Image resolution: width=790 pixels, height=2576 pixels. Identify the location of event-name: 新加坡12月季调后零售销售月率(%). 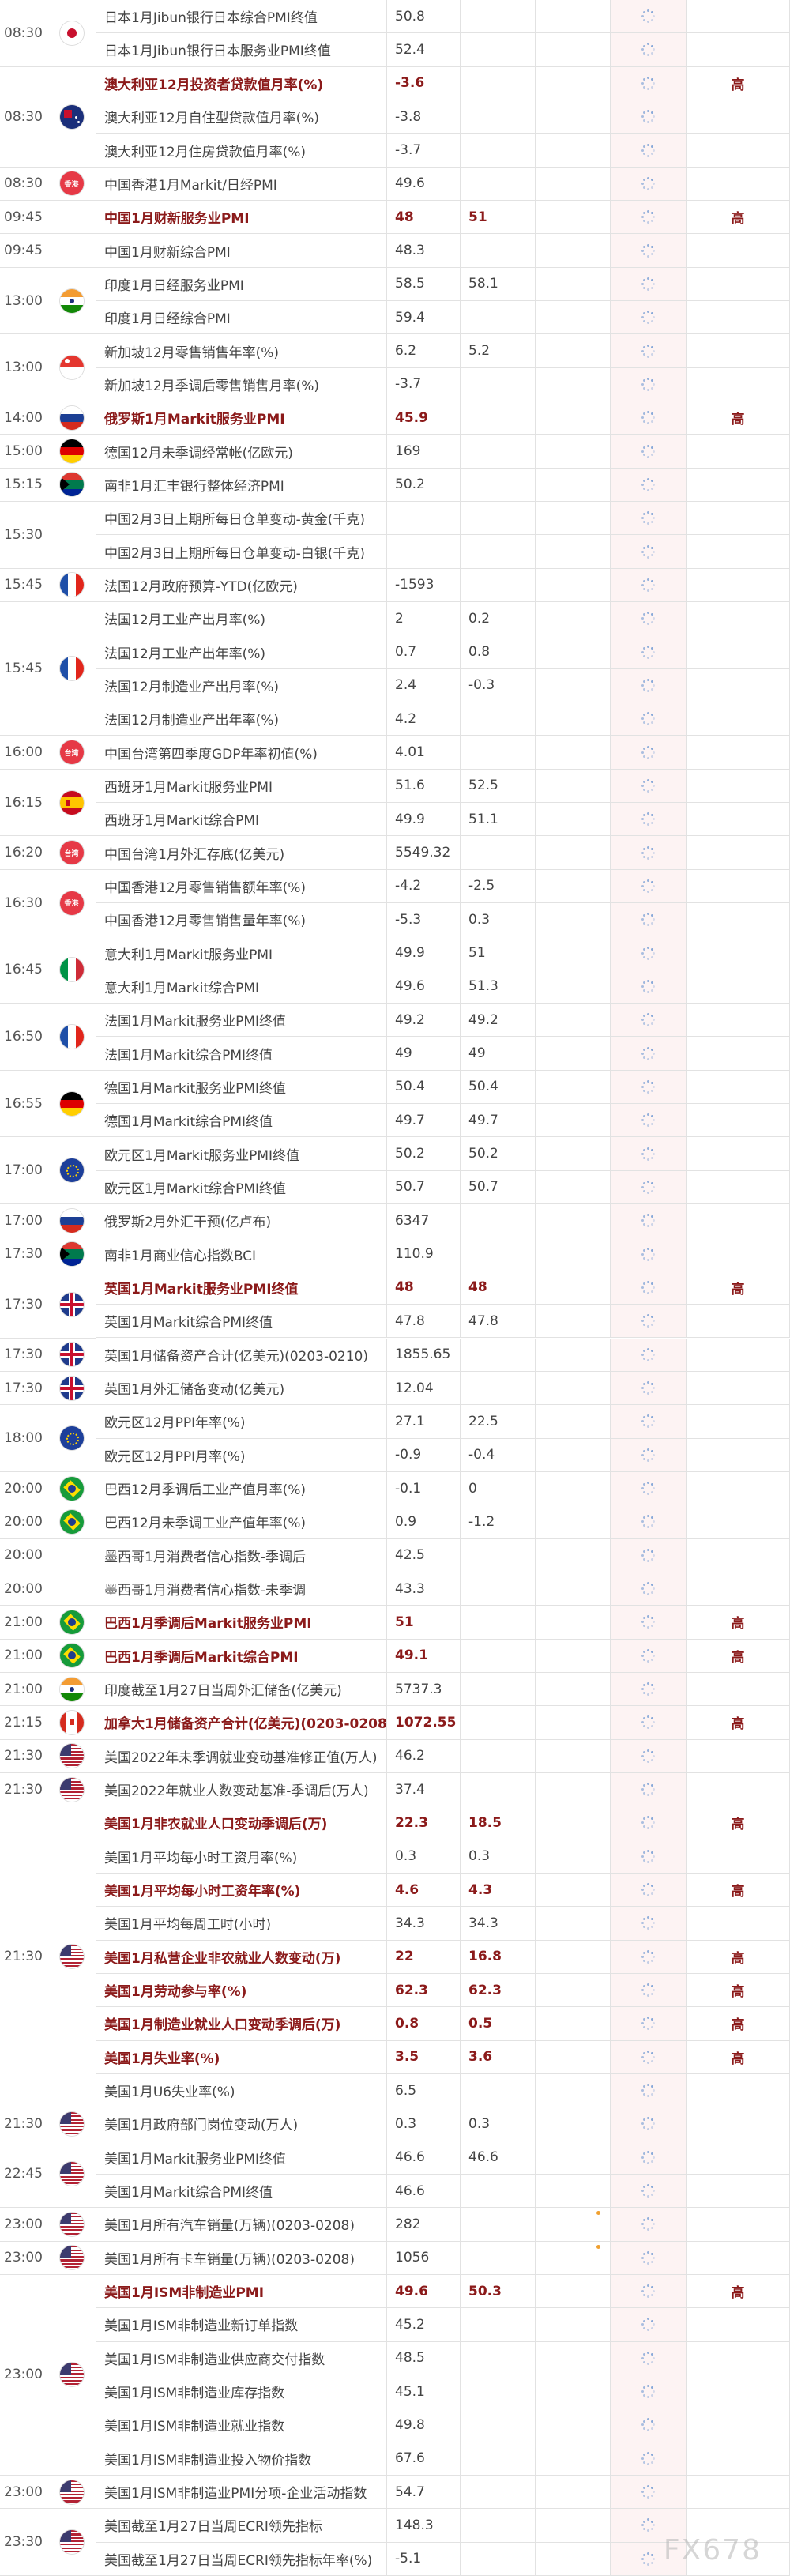
(242, 384).